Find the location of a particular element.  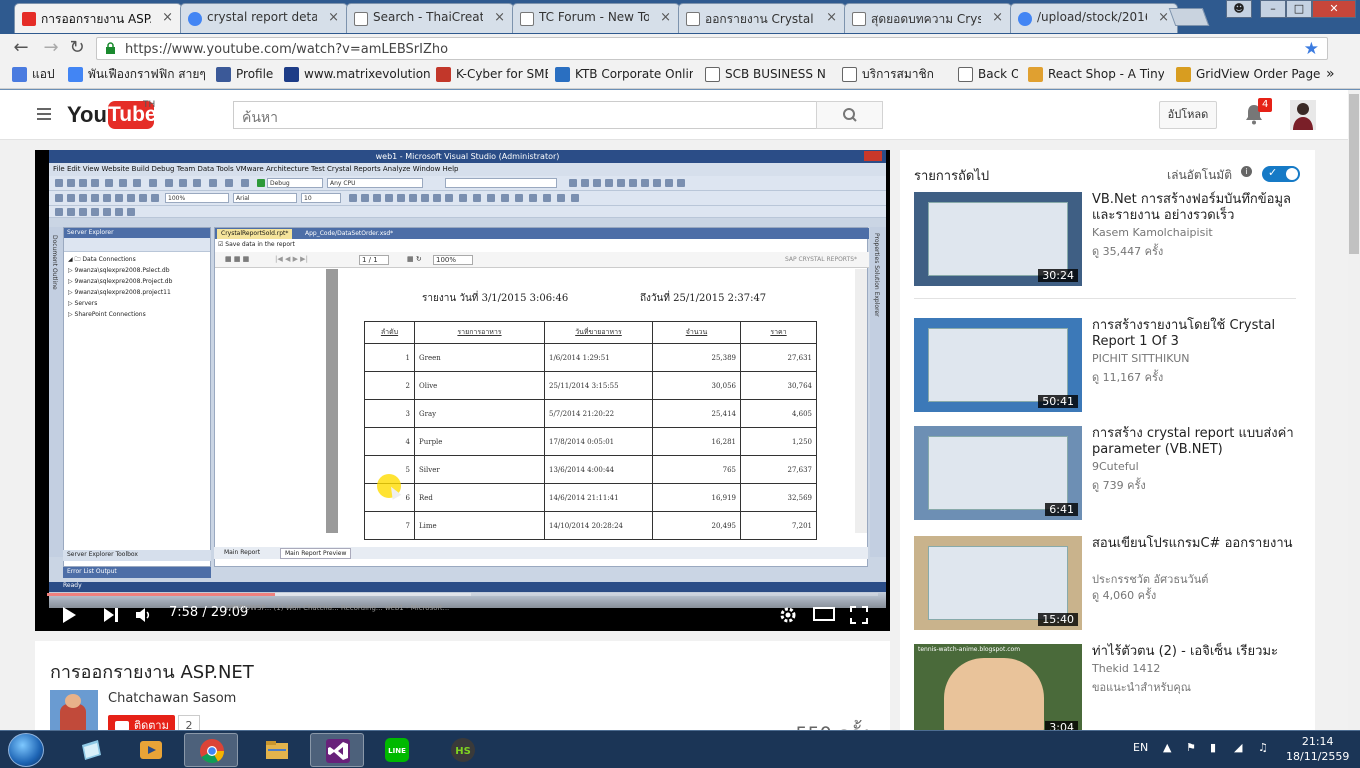

taskbar-explorer is located at coordinates (277, 750).